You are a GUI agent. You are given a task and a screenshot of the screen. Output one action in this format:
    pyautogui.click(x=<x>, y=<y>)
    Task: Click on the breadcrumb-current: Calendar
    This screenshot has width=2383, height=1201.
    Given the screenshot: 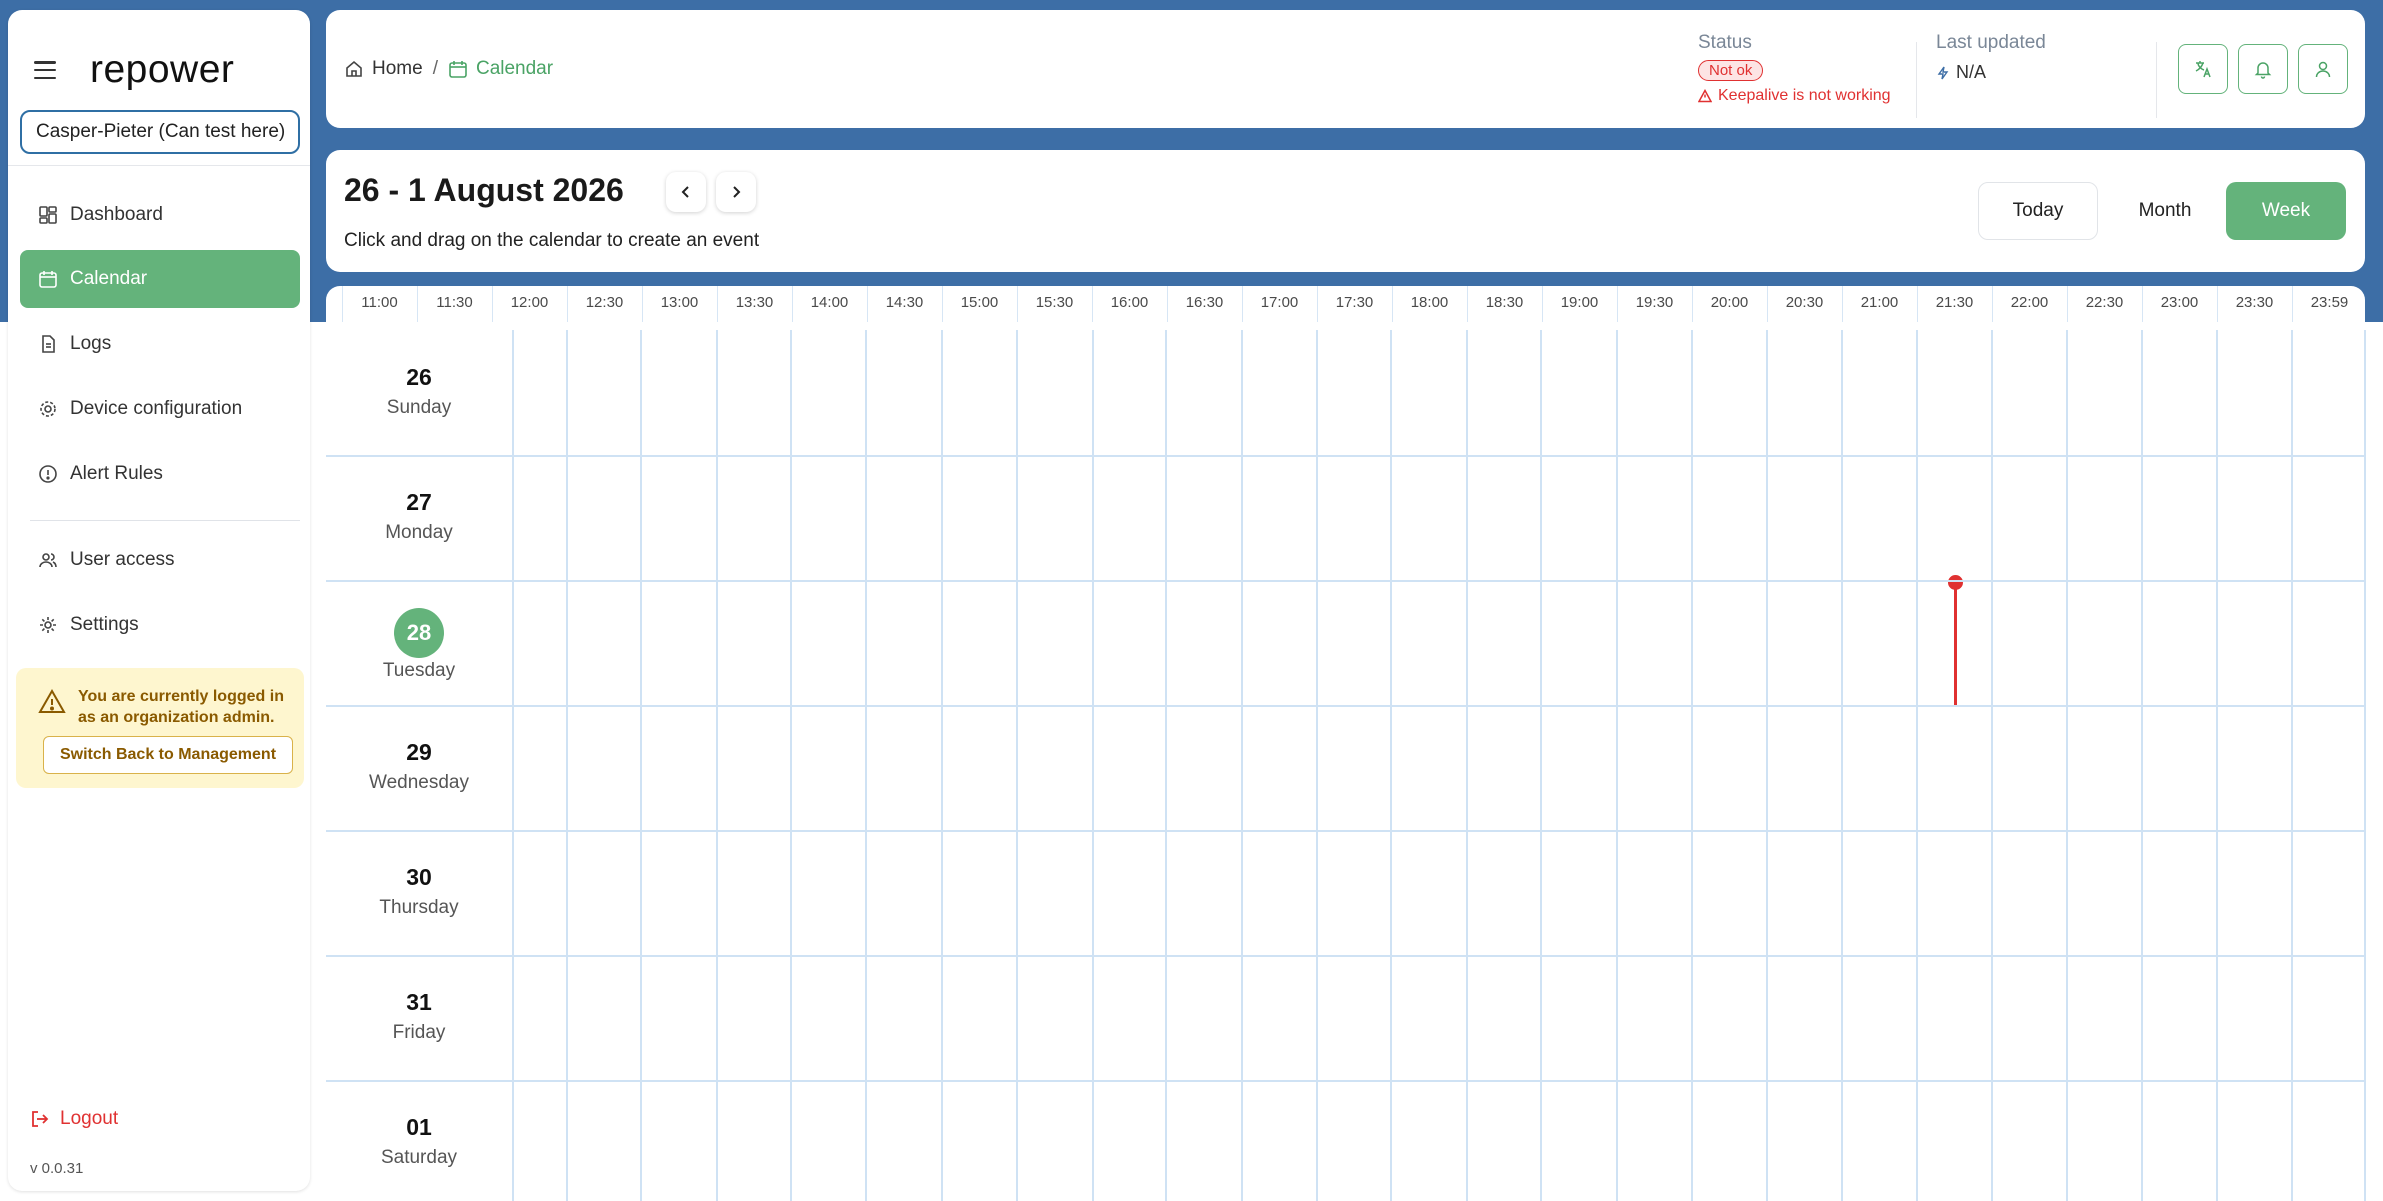 What is the action you would take?
    pyautogui.click(x=500, y=69)
    